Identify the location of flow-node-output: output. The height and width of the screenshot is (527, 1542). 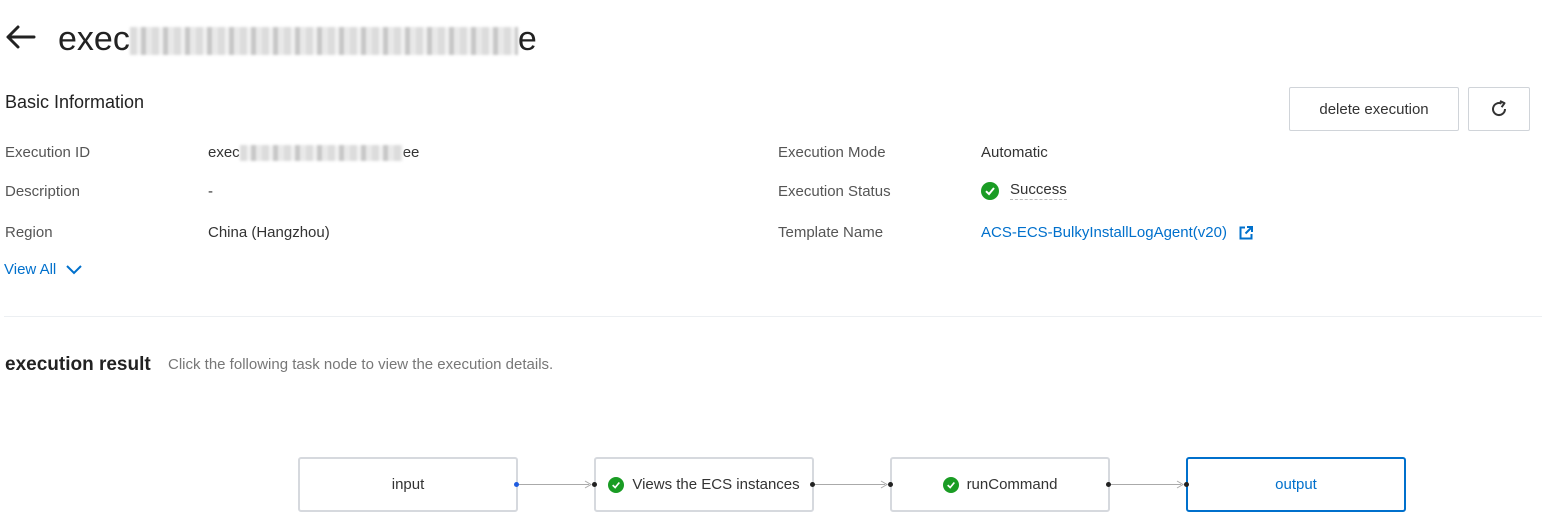
(1296, 484).